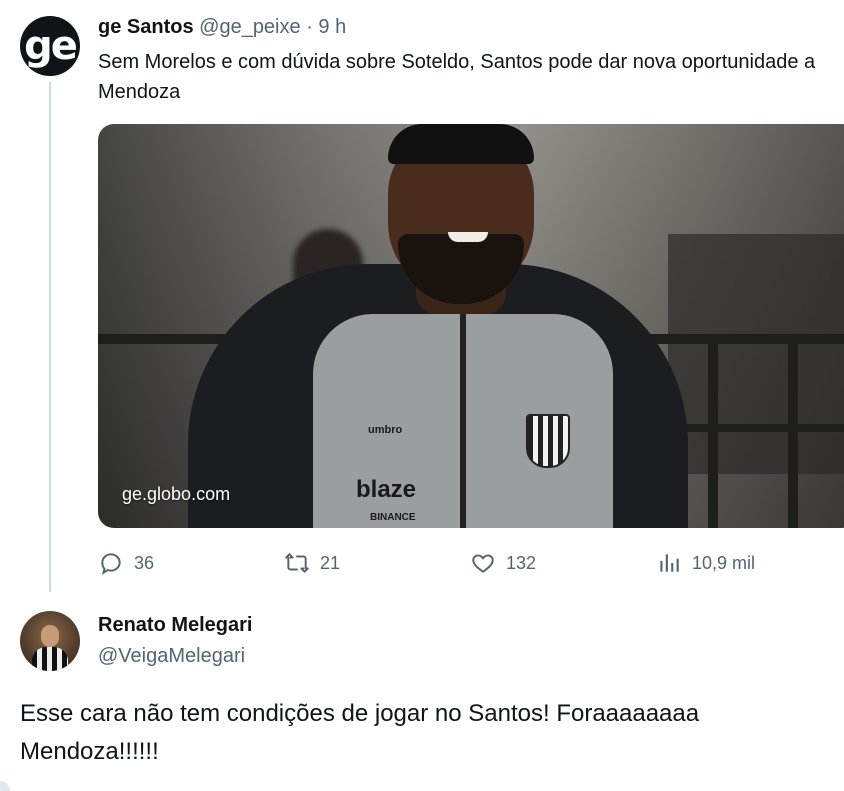  What do you see at coordinates (171, 656) in the screenshot?
I see `reply-author-handle: @VeigaMelegari` at bounding box center [171, 656].